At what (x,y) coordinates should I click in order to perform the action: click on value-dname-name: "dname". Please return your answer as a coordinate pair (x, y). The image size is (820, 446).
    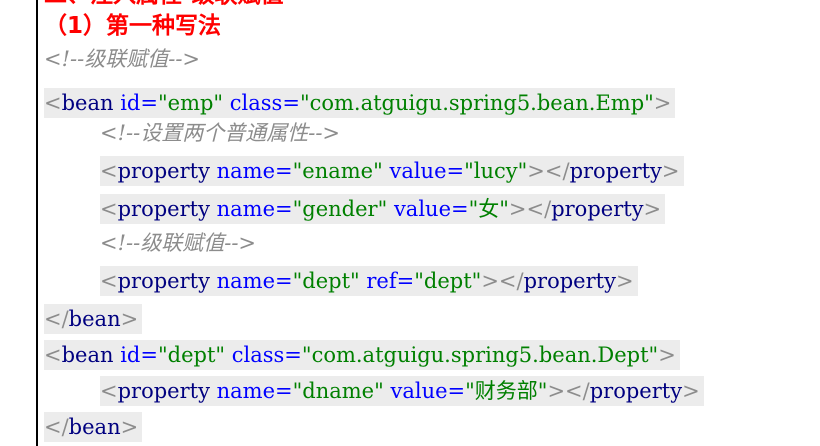
    Looking at the image, I should click on (338, 391).